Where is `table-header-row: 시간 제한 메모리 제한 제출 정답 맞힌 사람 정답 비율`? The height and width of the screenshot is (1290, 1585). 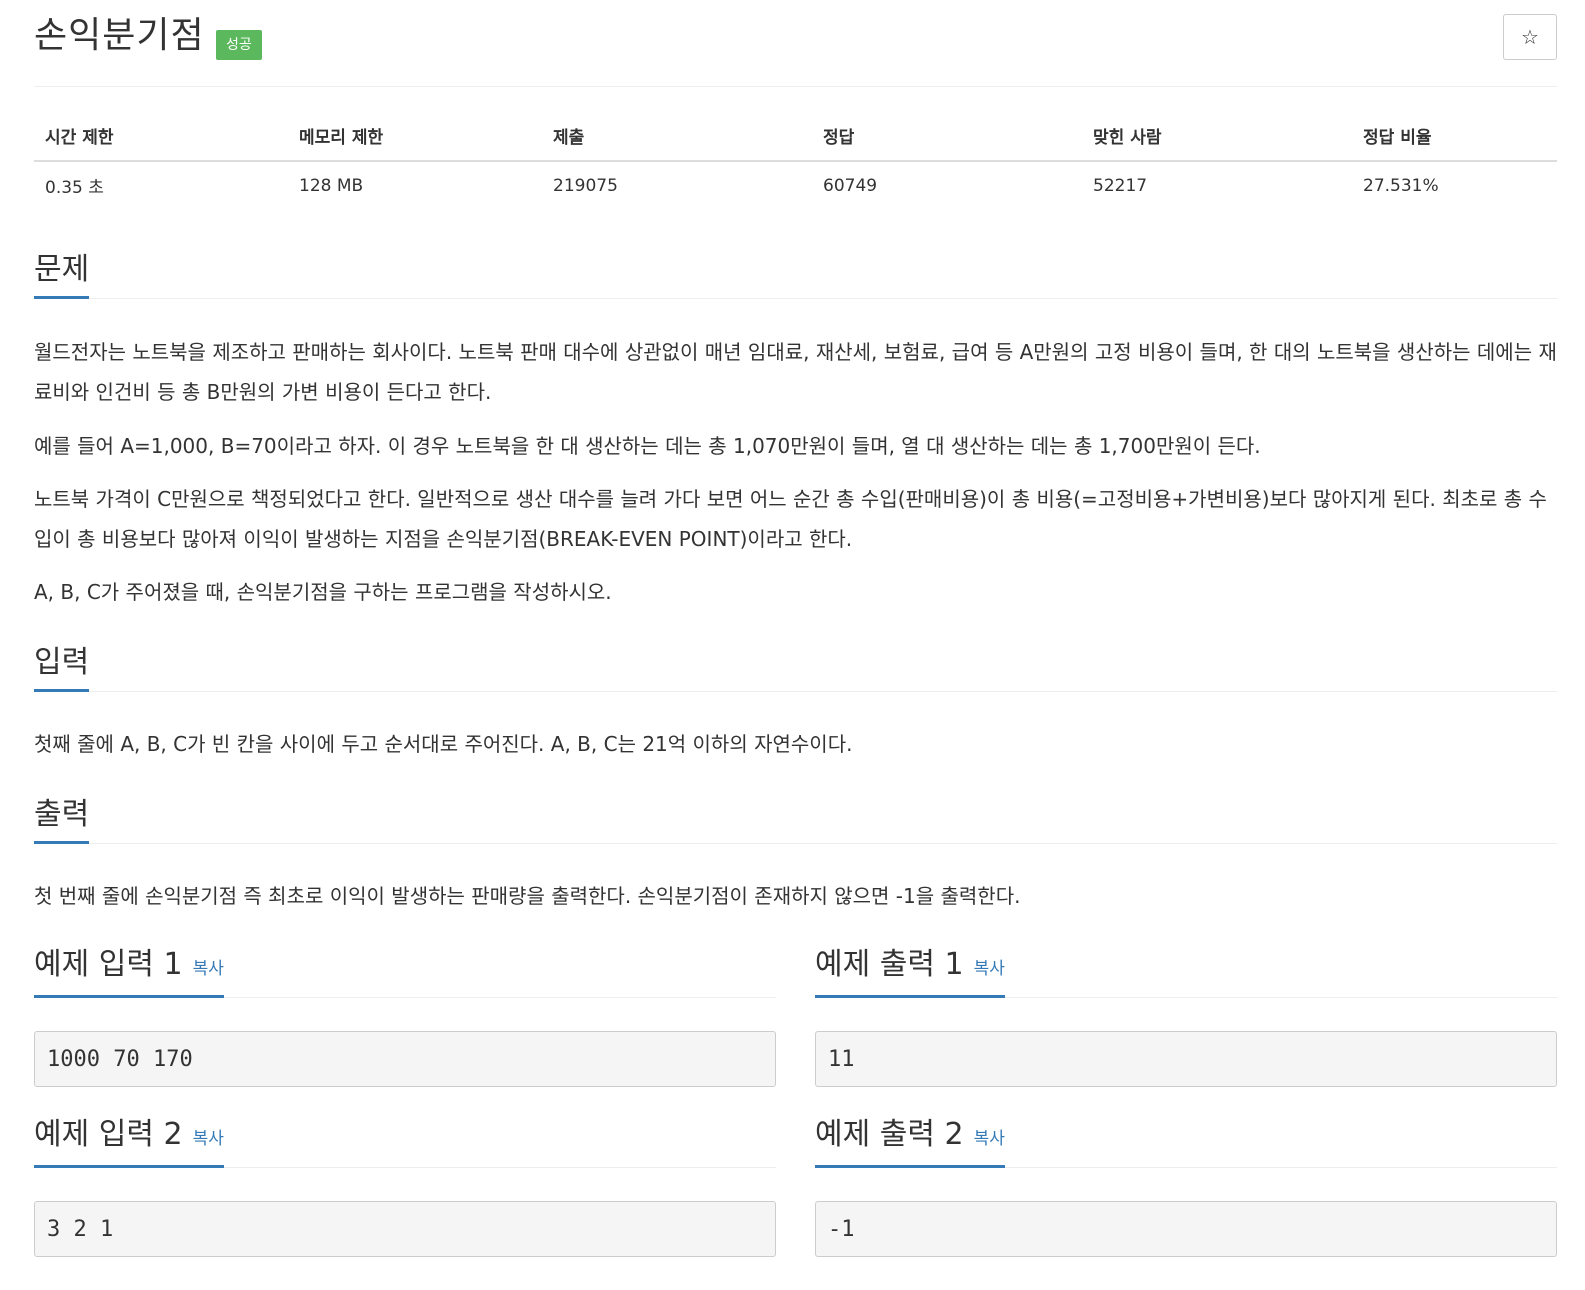
table-header-row: 시간 제한 메모리 제한 제출 정답 맞힌 사람 정답 비율 is located at coordinates (795, 136).